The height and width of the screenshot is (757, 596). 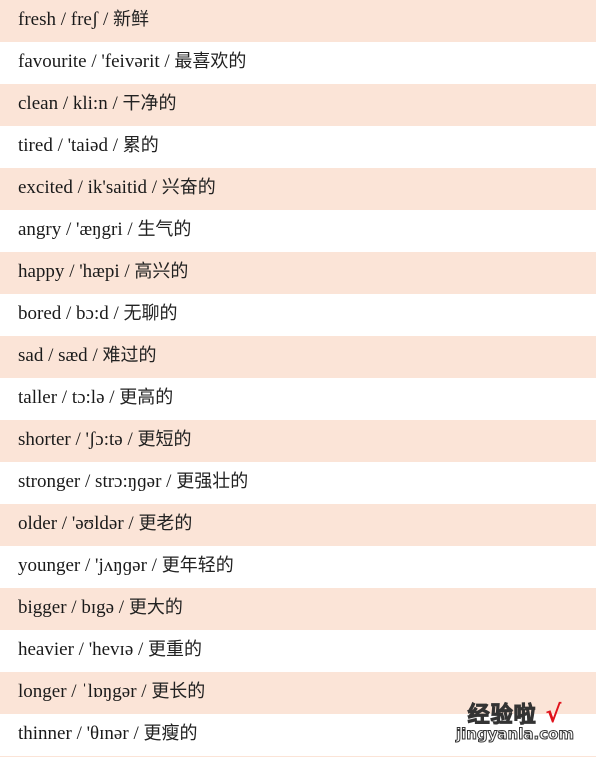 What do you see at coordinates (140, 145) in the screenshot?
I see `vocab-meaning: 累的` at bounding box center [140, 145].